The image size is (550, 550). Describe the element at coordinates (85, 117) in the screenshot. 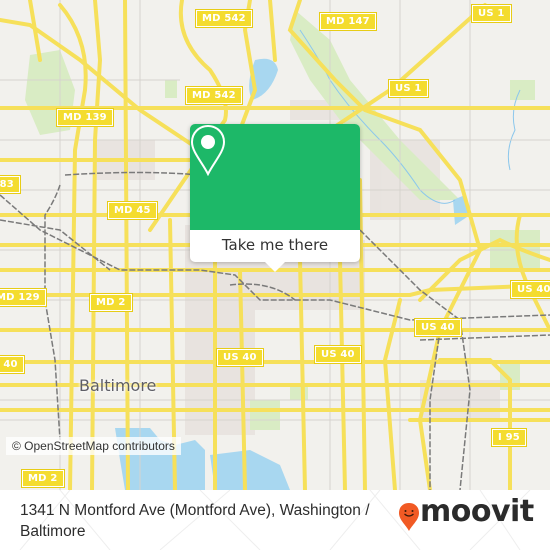

I see `route-shield-md139: MD 139` at that location.